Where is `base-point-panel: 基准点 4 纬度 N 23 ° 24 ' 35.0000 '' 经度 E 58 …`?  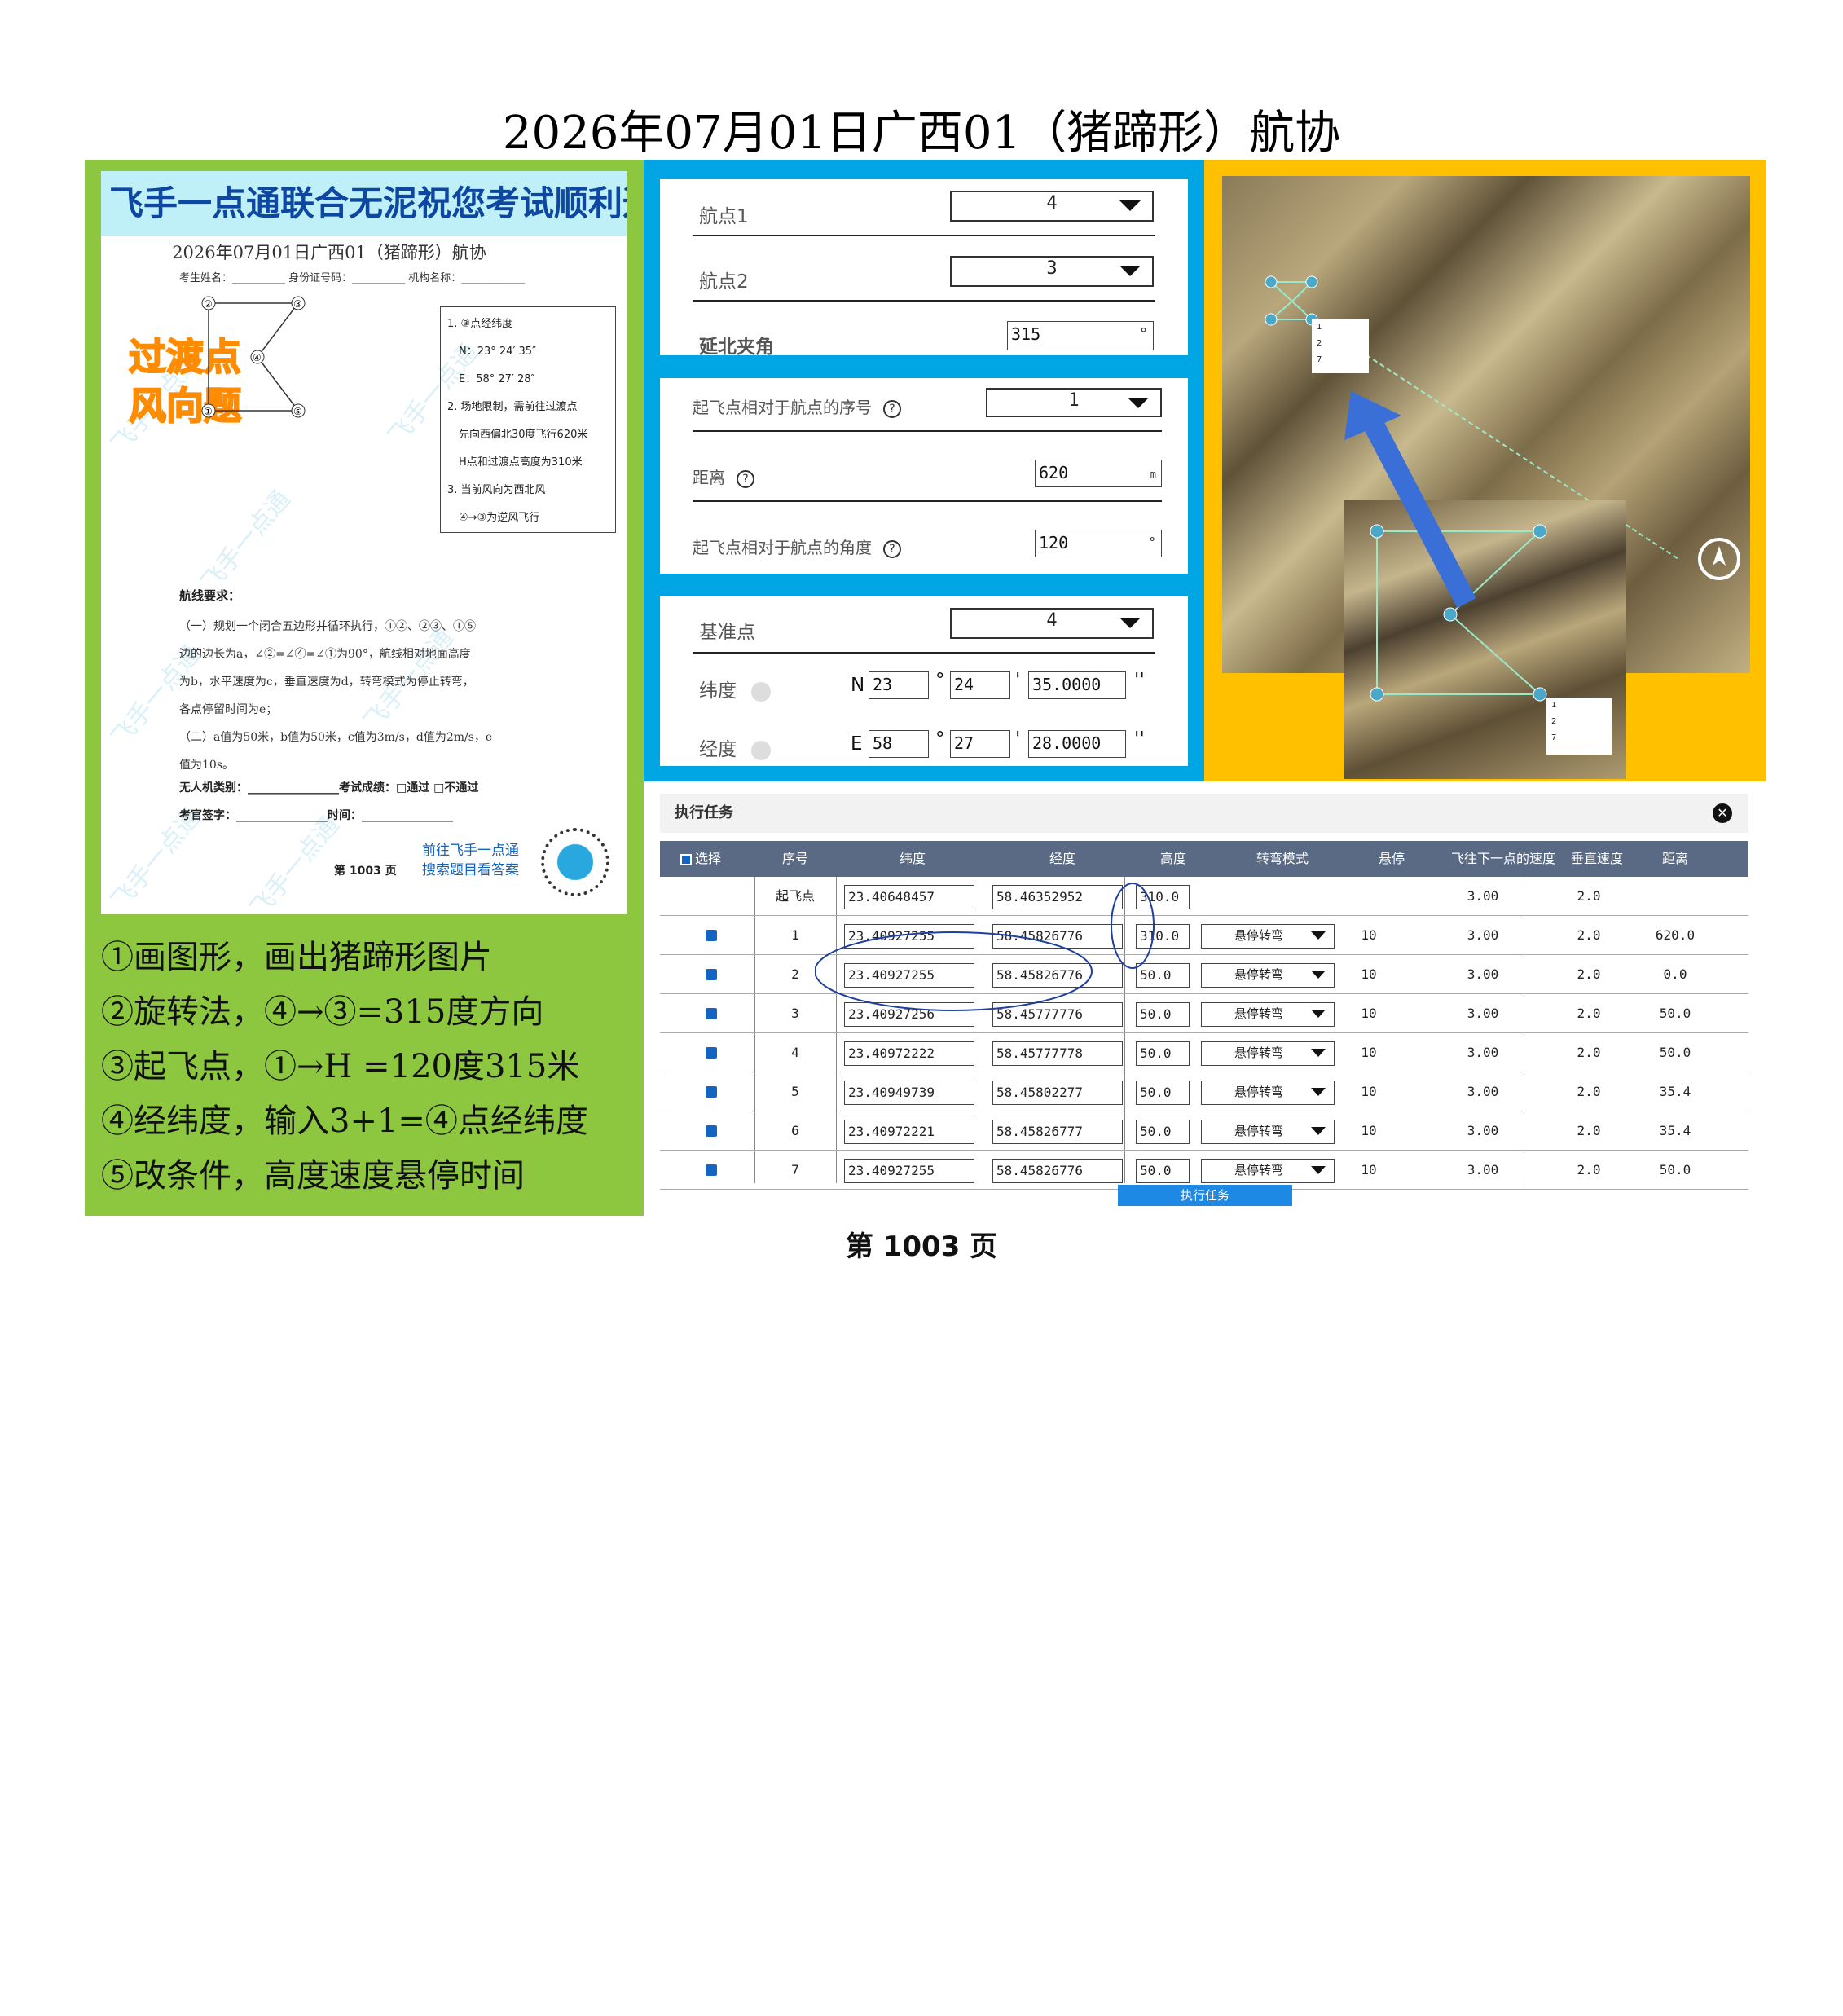
base-point-panel: 基准点 4 纬度 N 23 ° 24 ' 35.0000 '' 经度 E 58 … is located at coordinates (924, 681).